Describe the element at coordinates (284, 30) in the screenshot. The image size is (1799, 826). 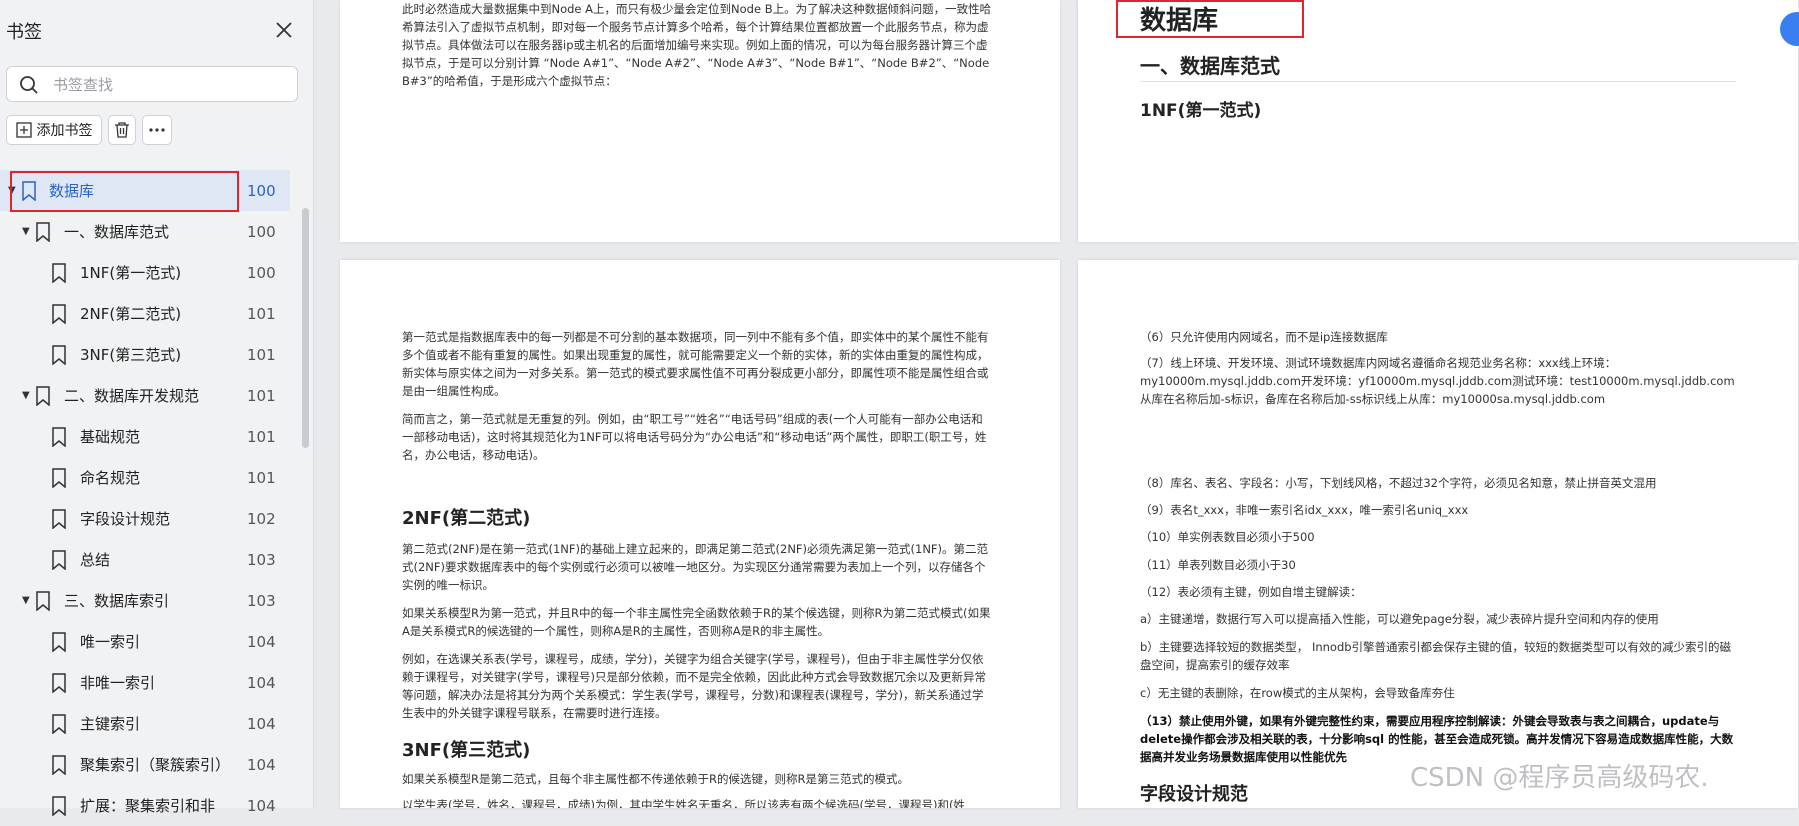
I see `close-icon` at that location.